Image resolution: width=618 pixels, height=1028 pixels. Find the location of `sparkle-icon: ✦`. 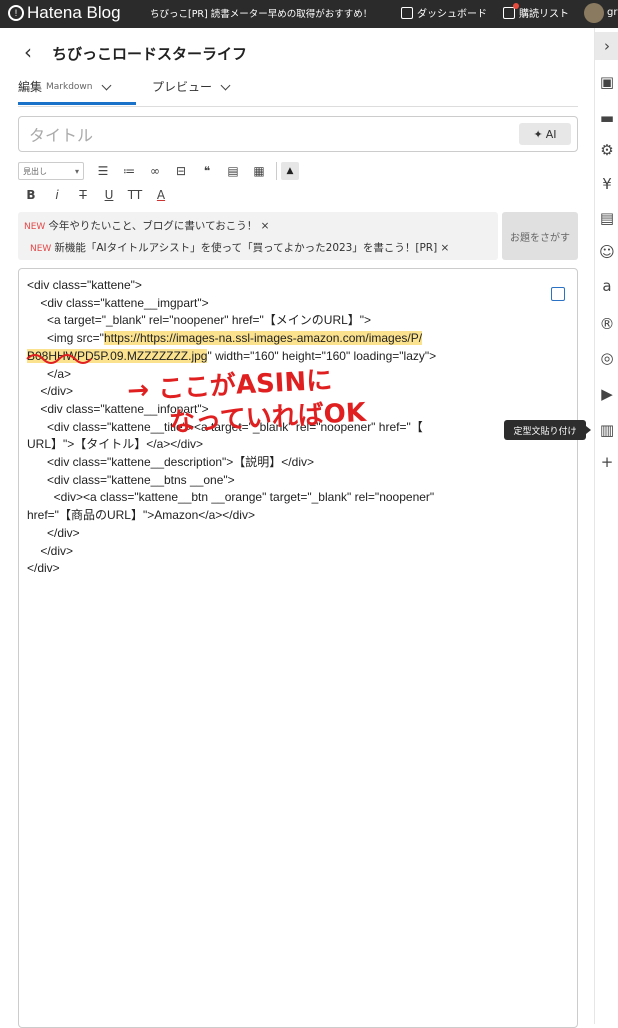

sparkle-icon: ✦ is located at coordinates (538, 134).